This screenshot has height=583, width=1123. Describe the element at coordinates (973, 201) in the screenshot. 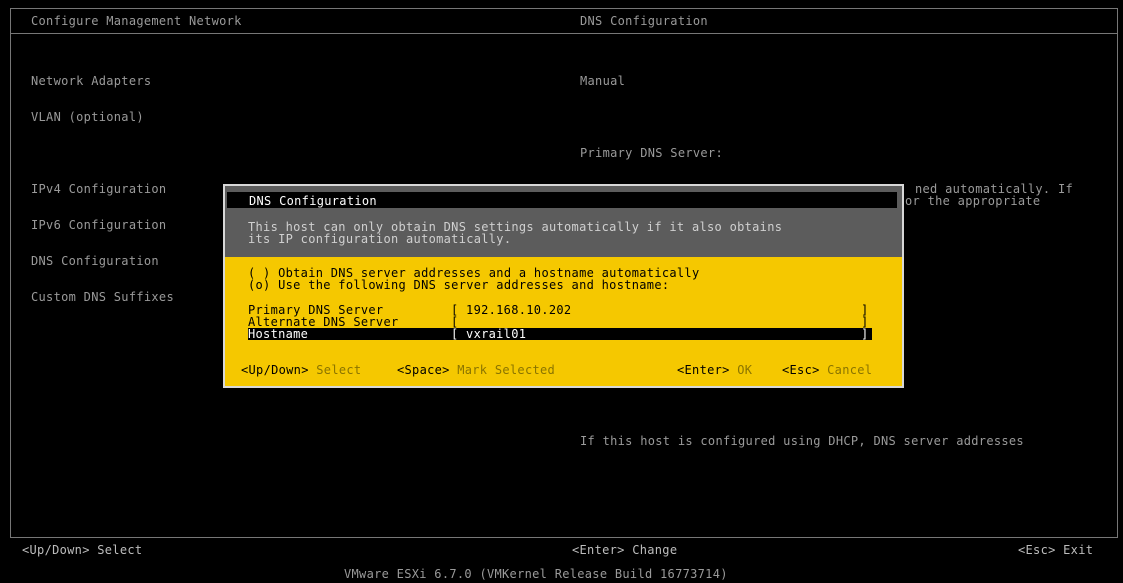

I see `dhcp-info-line-3: or the appropriate` at that location.